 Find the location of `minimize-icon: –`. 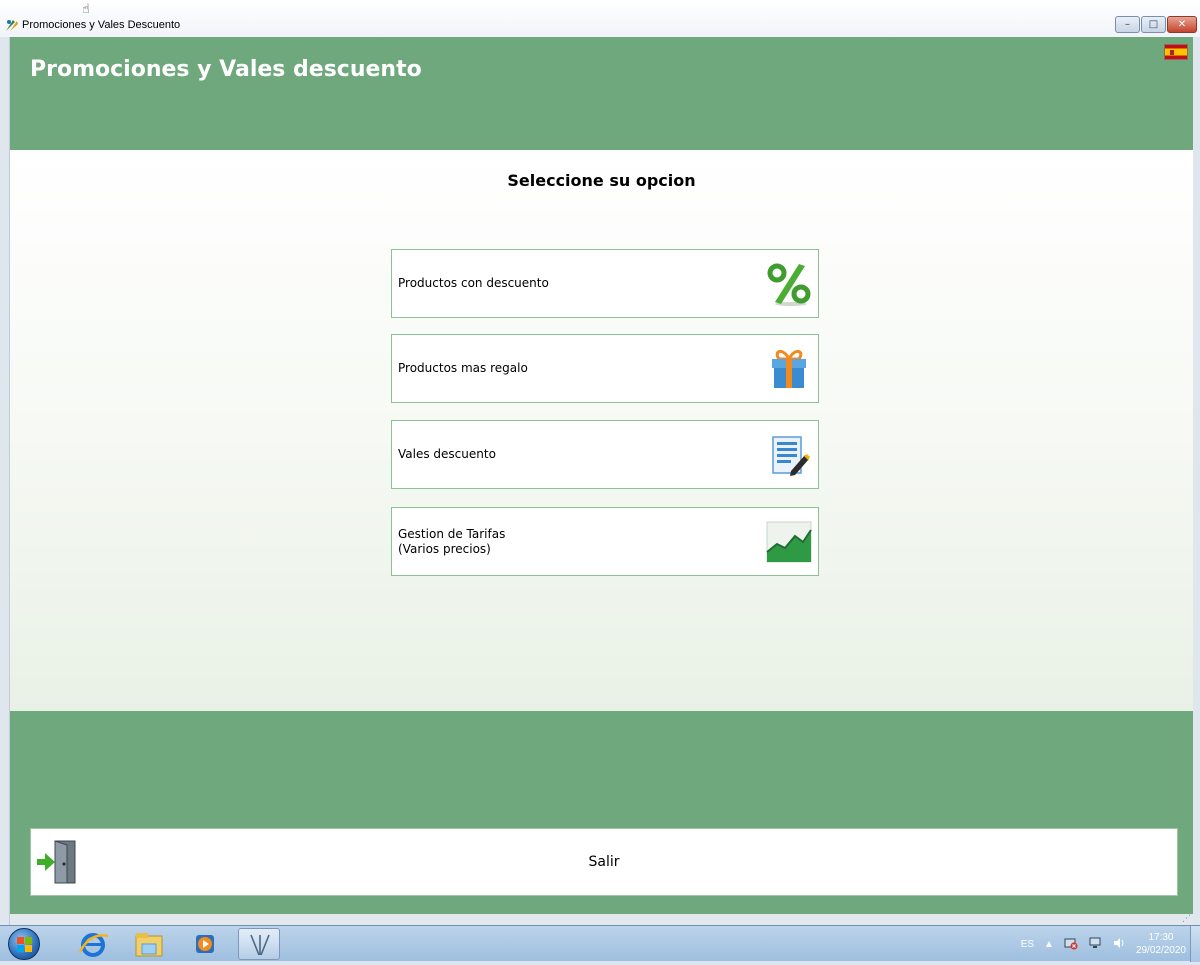

minimize-icon: – is located at coordinates (1127, 24).